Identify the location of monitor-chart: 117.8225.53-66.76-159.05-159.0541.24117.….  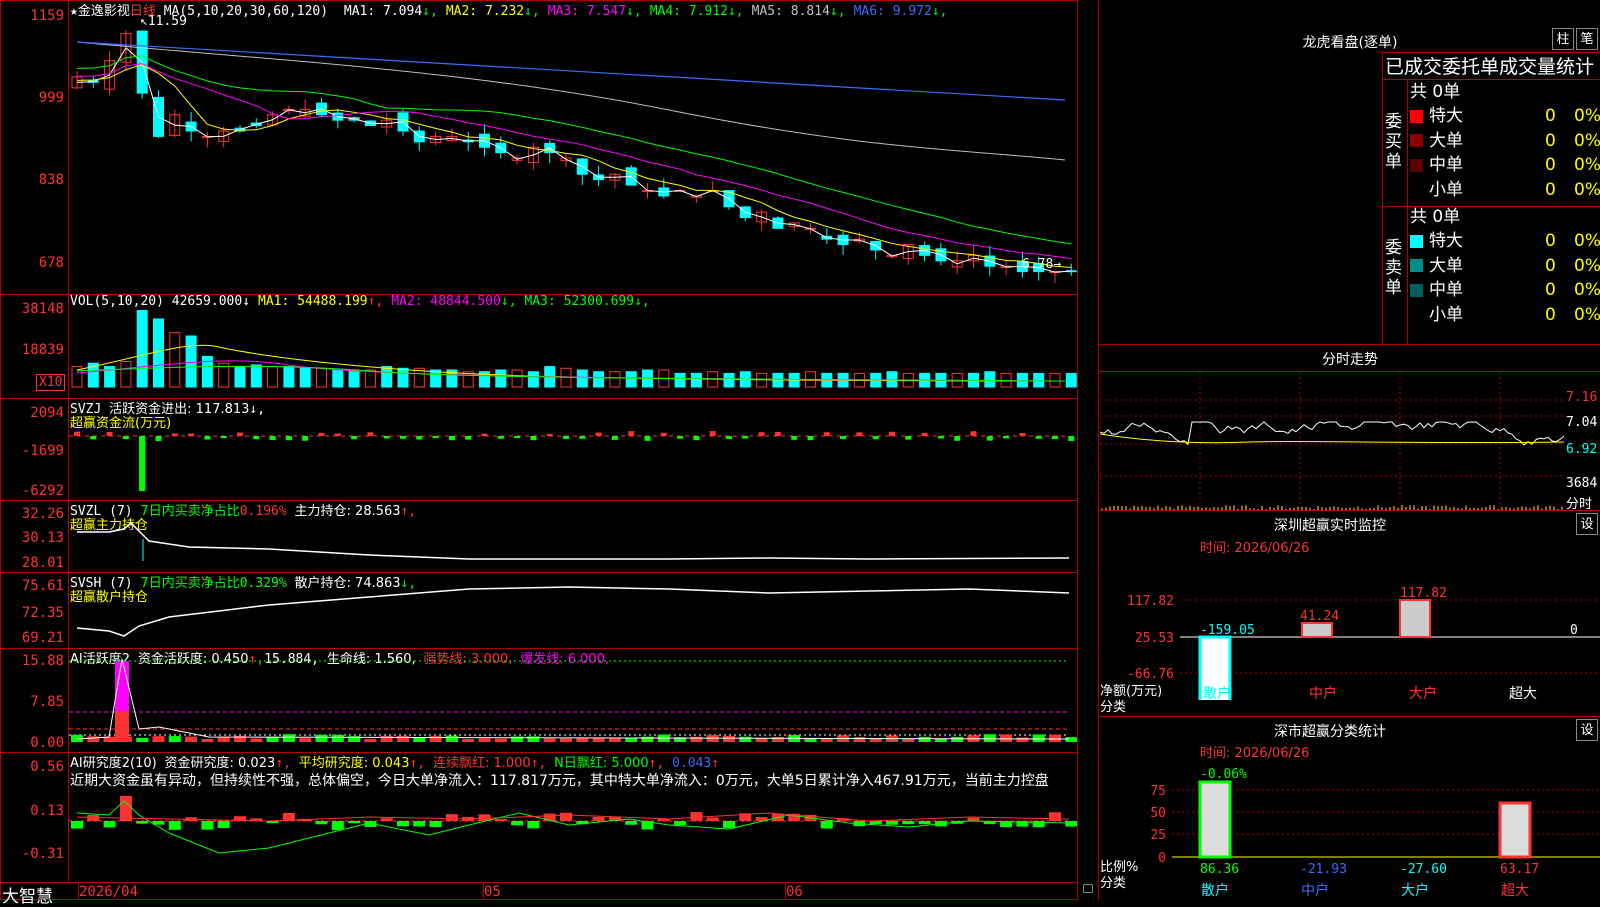
(1350, 630).